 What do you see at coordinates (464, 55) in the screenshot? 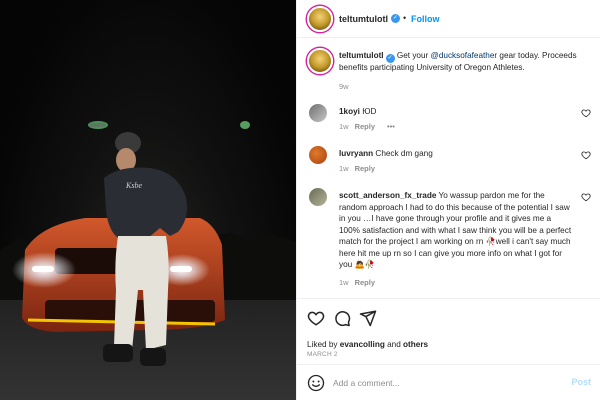
I see `caption-mention: @ducksofafeather` at bounding box center [464, 55].